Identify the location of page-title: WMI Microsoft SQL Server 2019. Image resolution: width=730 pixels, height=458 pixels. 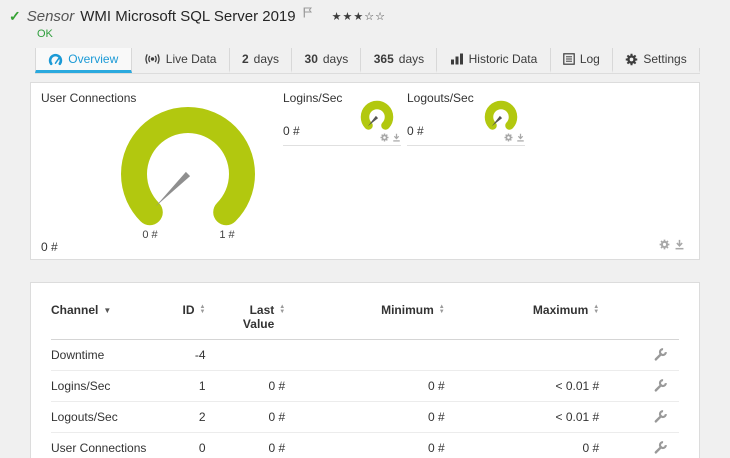
(188, 16).